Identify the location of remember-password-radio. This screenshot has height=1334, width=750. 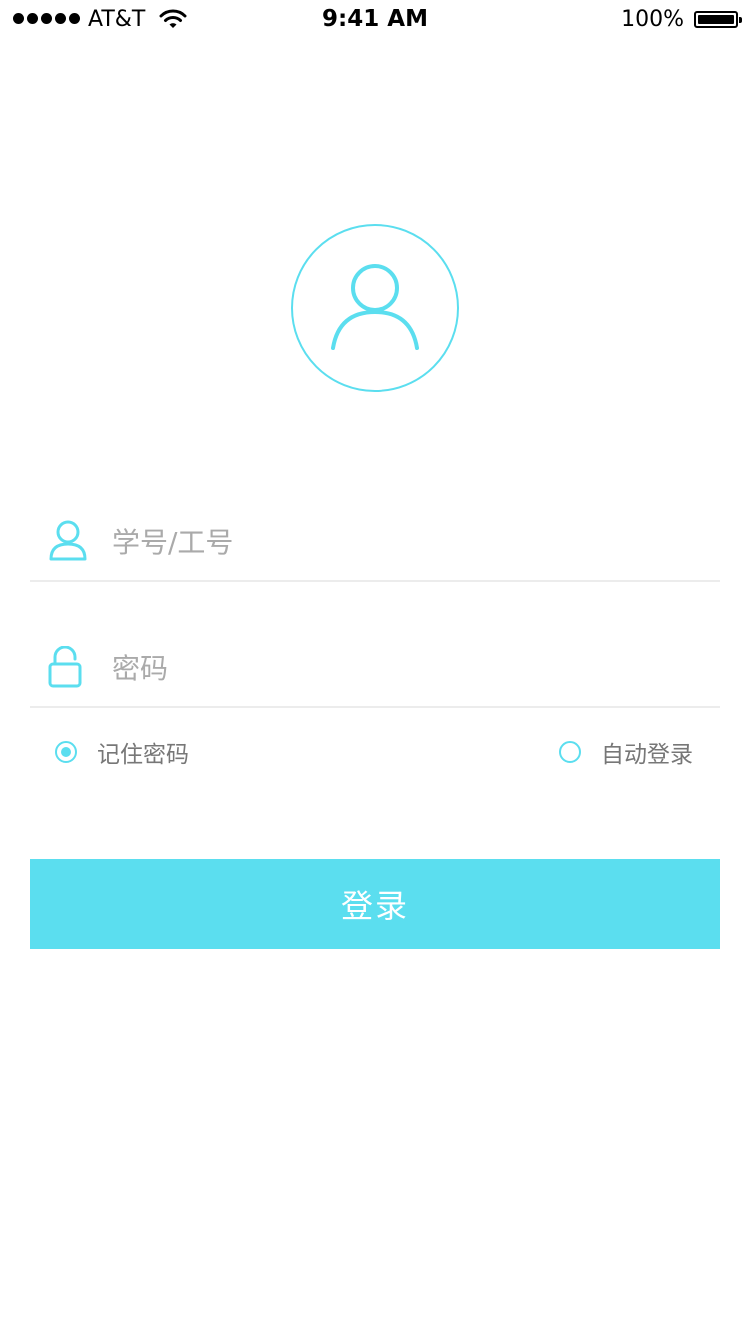
(66, 752).